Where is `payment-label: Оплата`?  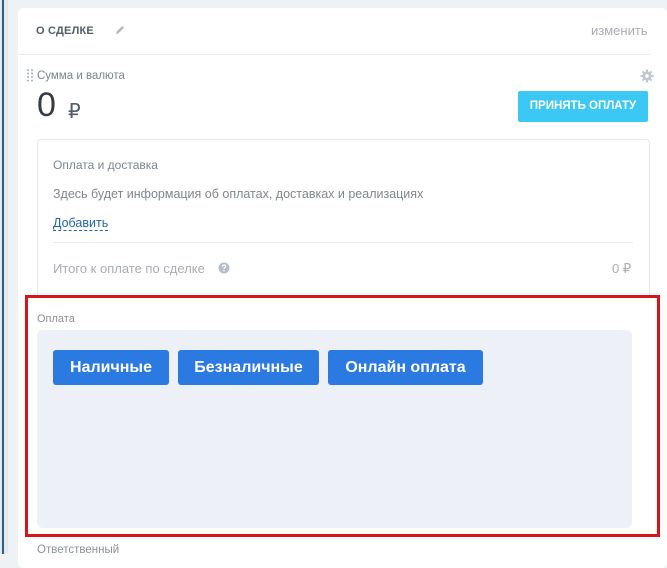 payment-label: Оплата is located at coordinates (56, 319).